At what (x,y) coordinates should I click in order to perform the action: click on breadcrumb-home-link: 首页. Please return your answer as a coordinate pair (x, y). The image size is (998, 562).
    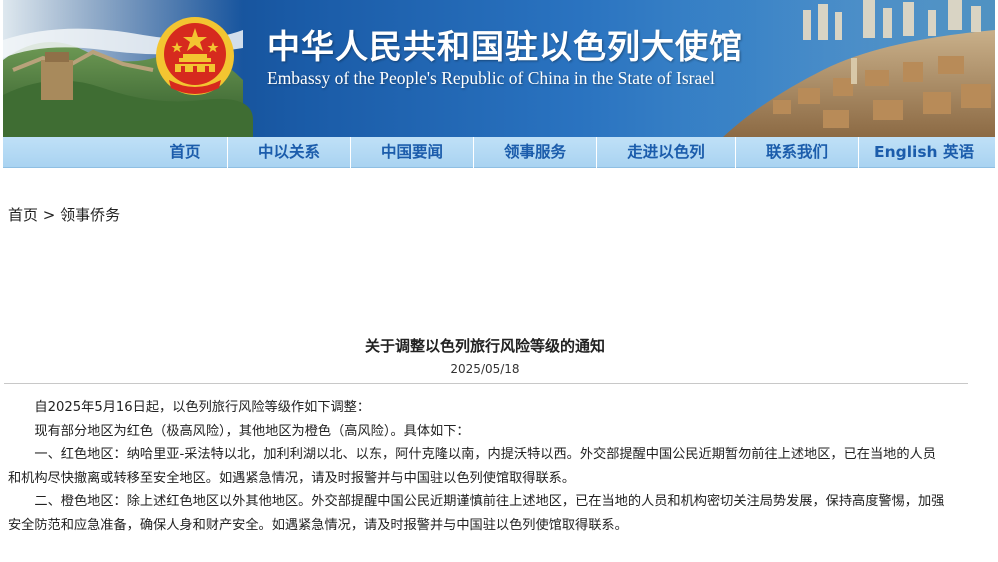
    Looking at the image, I should click on (23, 215).